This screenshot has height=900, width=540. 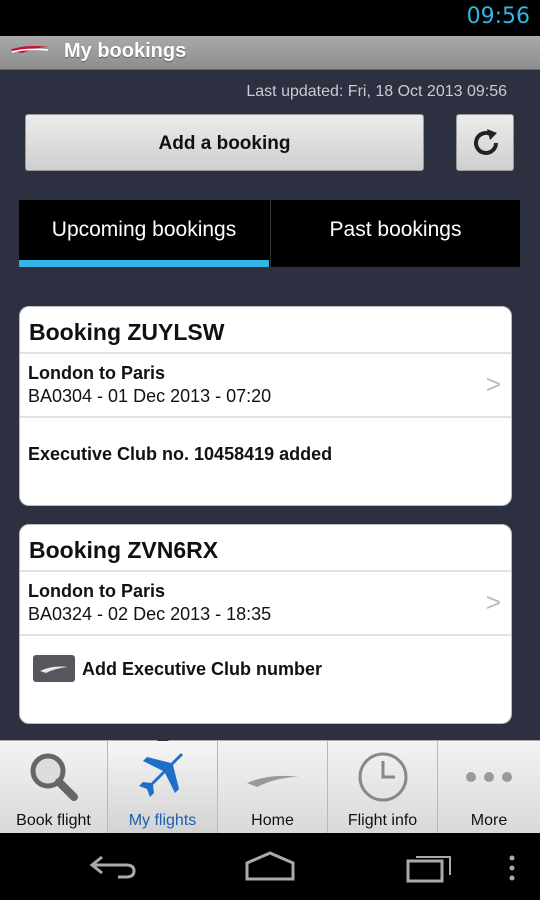 I want to click on nav-home: Home, so click(x=273, y=787).